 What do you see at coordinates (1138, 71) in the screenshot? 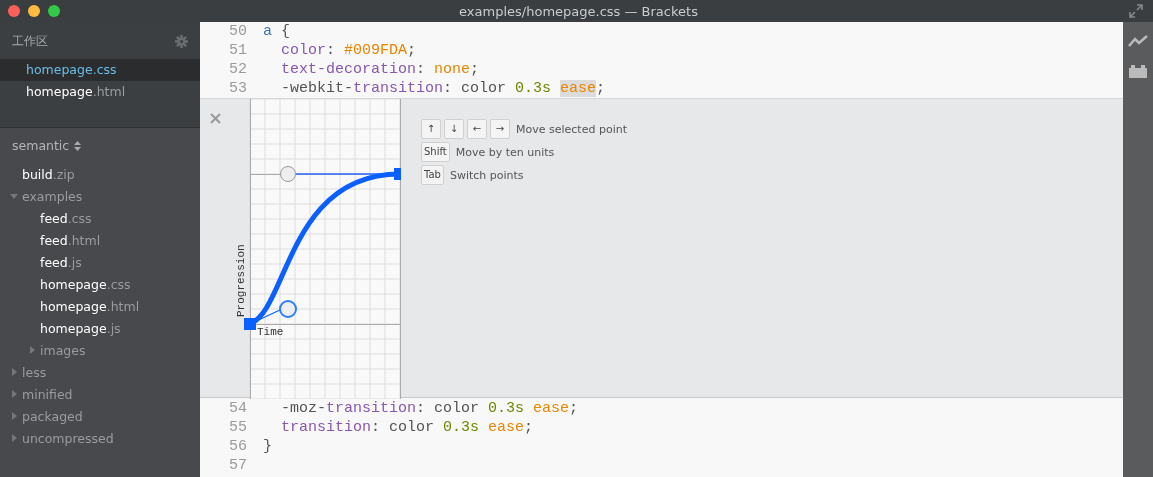
I see `extension-brick-icon` at bounding box center [1138, 71].